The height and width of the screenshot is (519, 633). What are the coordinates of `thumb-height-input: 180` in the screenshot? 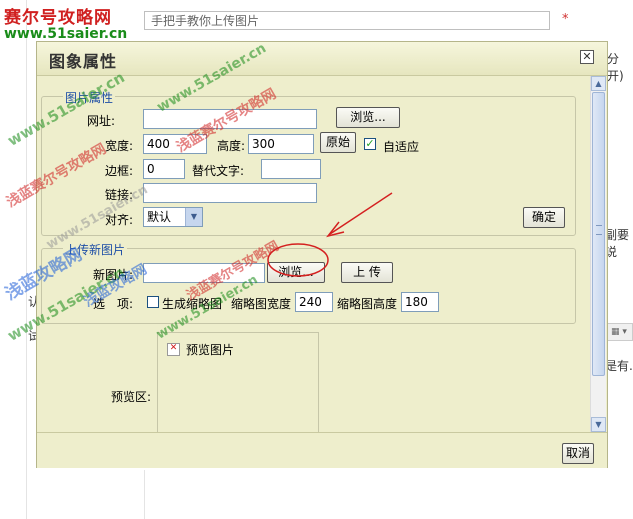 It's located at (420, 302).